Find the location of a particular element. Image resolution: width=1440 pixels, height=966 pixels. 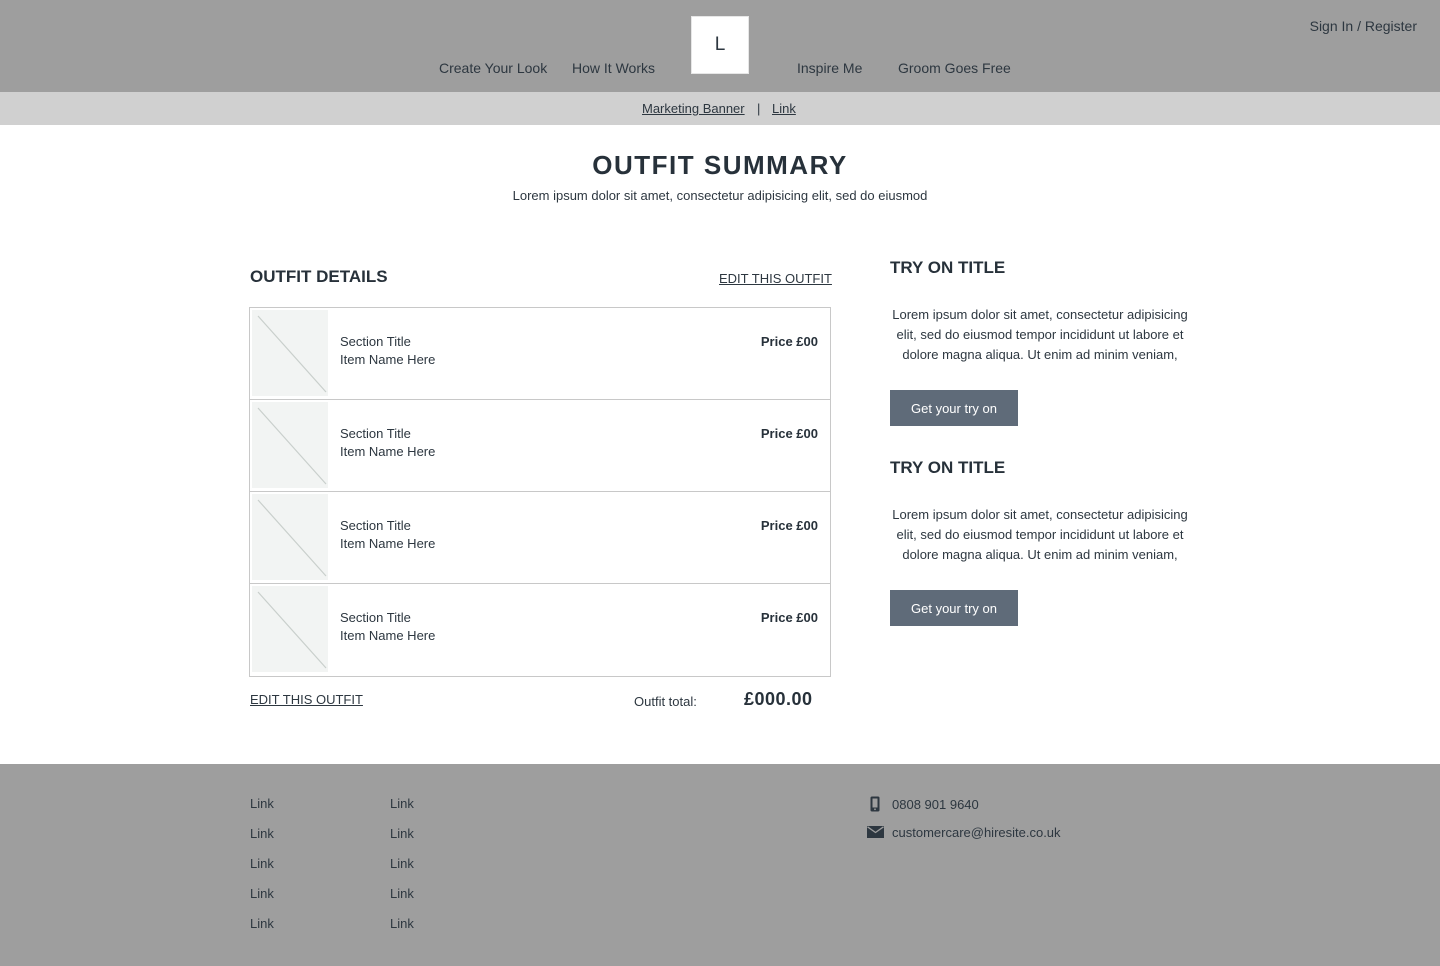

envelope-icon is located at coordinates (875, 832).